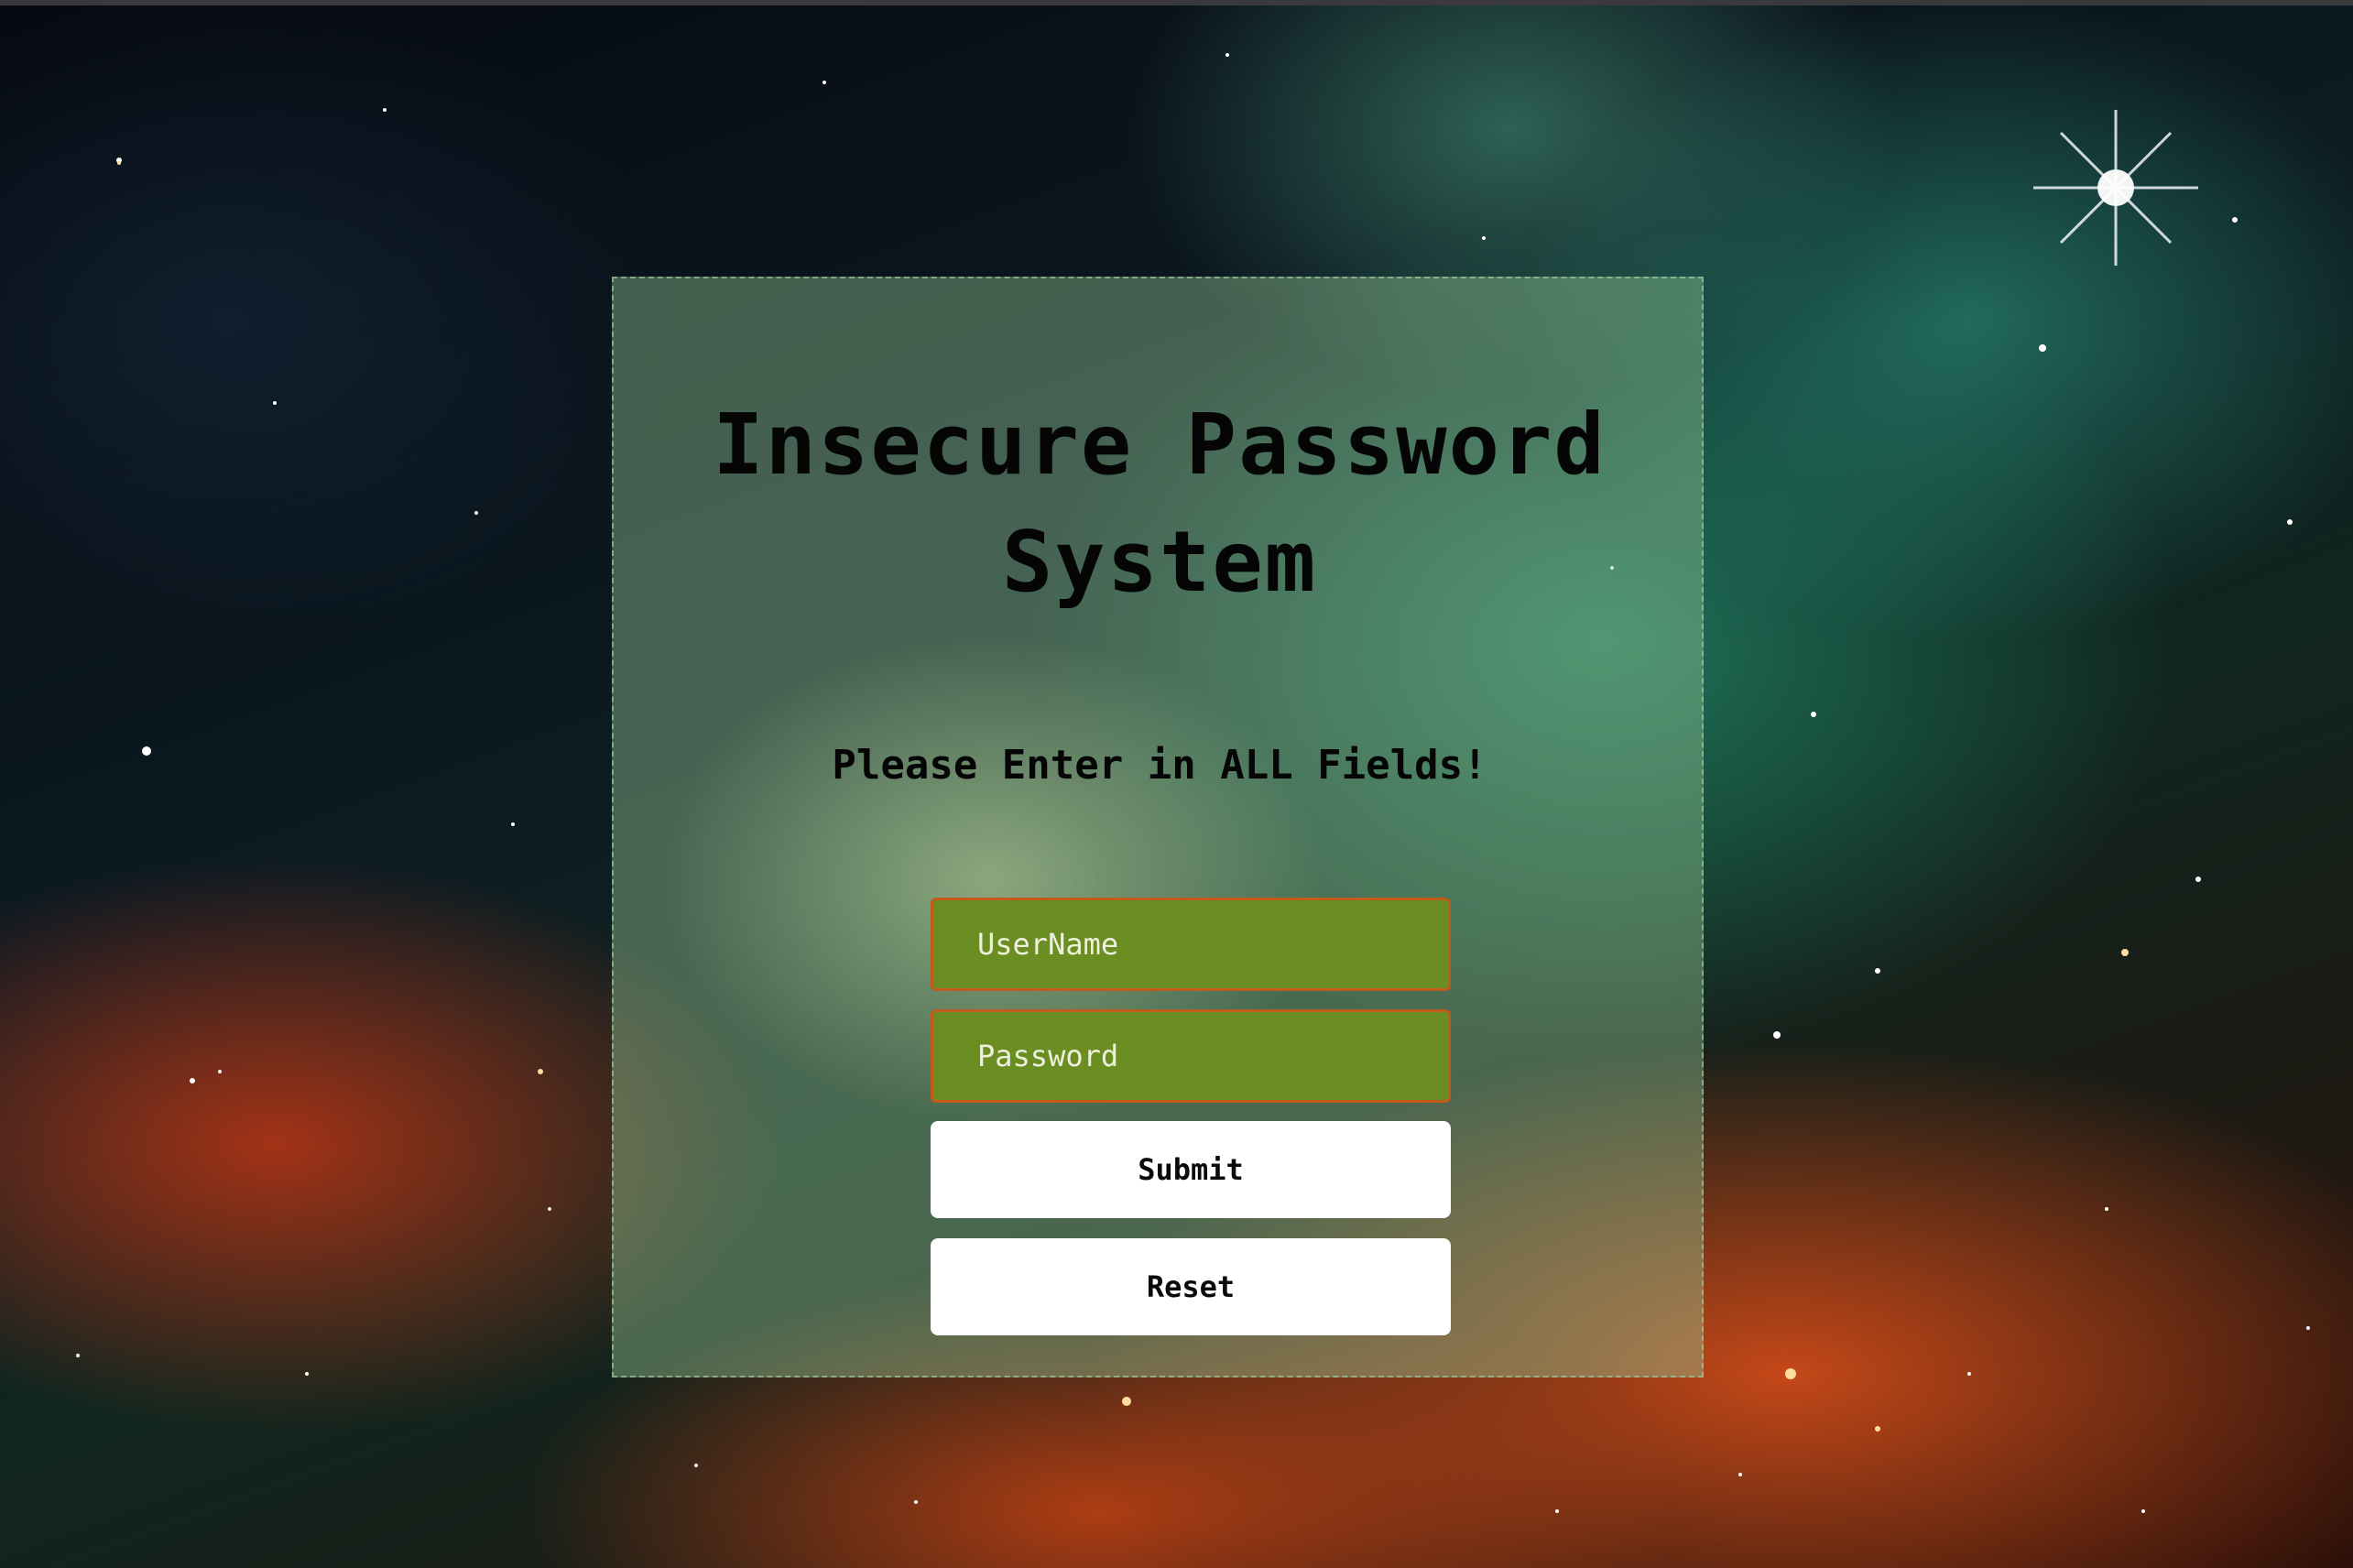  Describe the element at coordinates (1191, 944) in the screenshot. I see `username-input` at that location.